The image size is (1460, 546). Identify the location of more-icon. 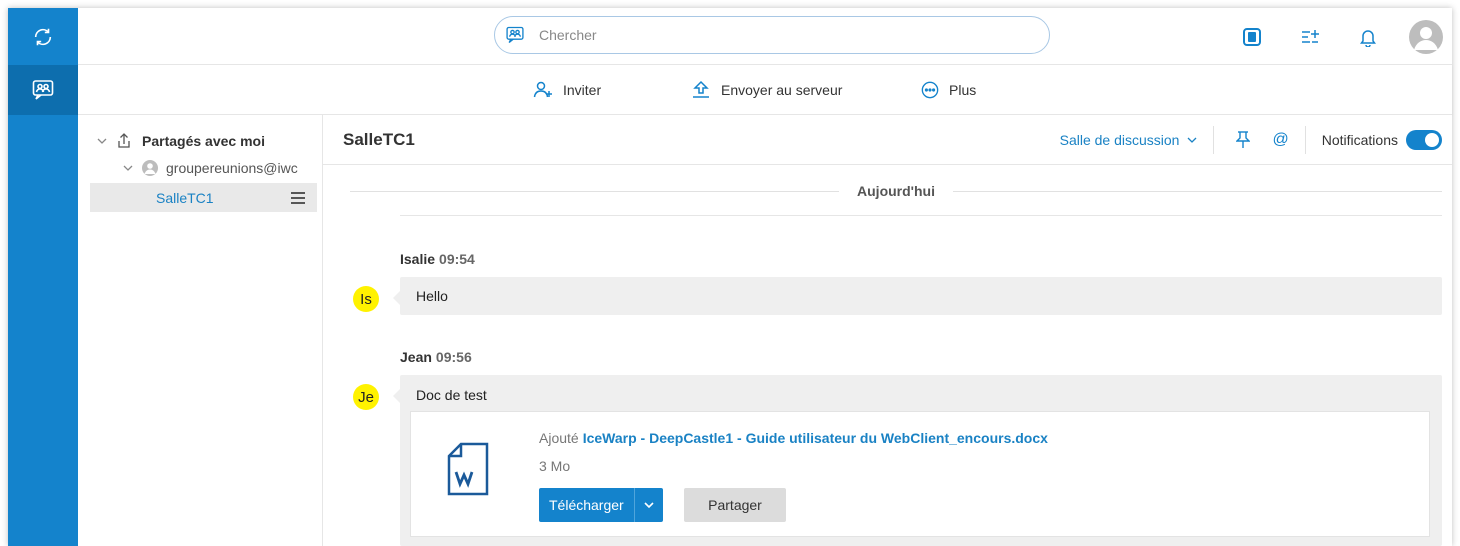
(930, 90).